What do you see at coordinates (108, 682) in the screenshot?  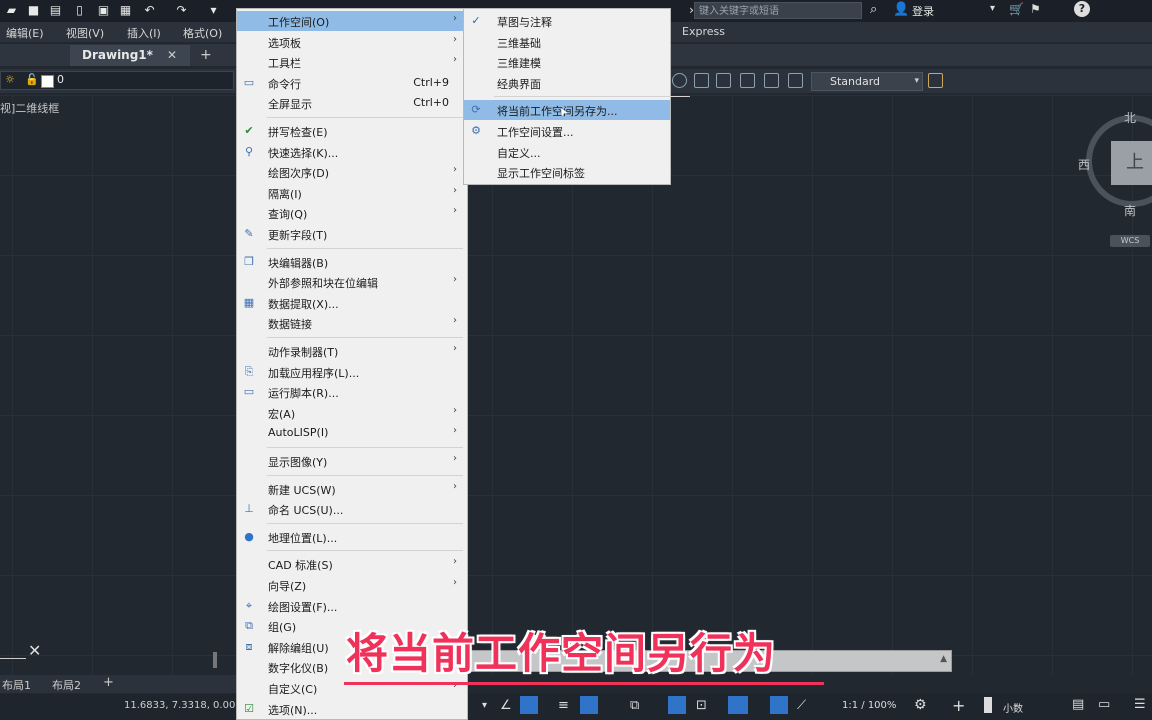 I see `add-layout-button: +` at bounding box center [108, 682].